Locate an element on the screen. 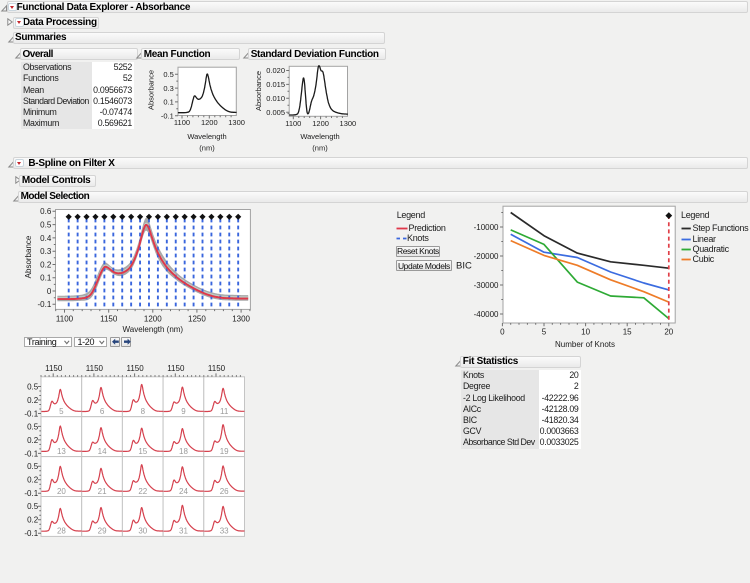  svg-text: 0.020 is located at coordinates (275, 70).